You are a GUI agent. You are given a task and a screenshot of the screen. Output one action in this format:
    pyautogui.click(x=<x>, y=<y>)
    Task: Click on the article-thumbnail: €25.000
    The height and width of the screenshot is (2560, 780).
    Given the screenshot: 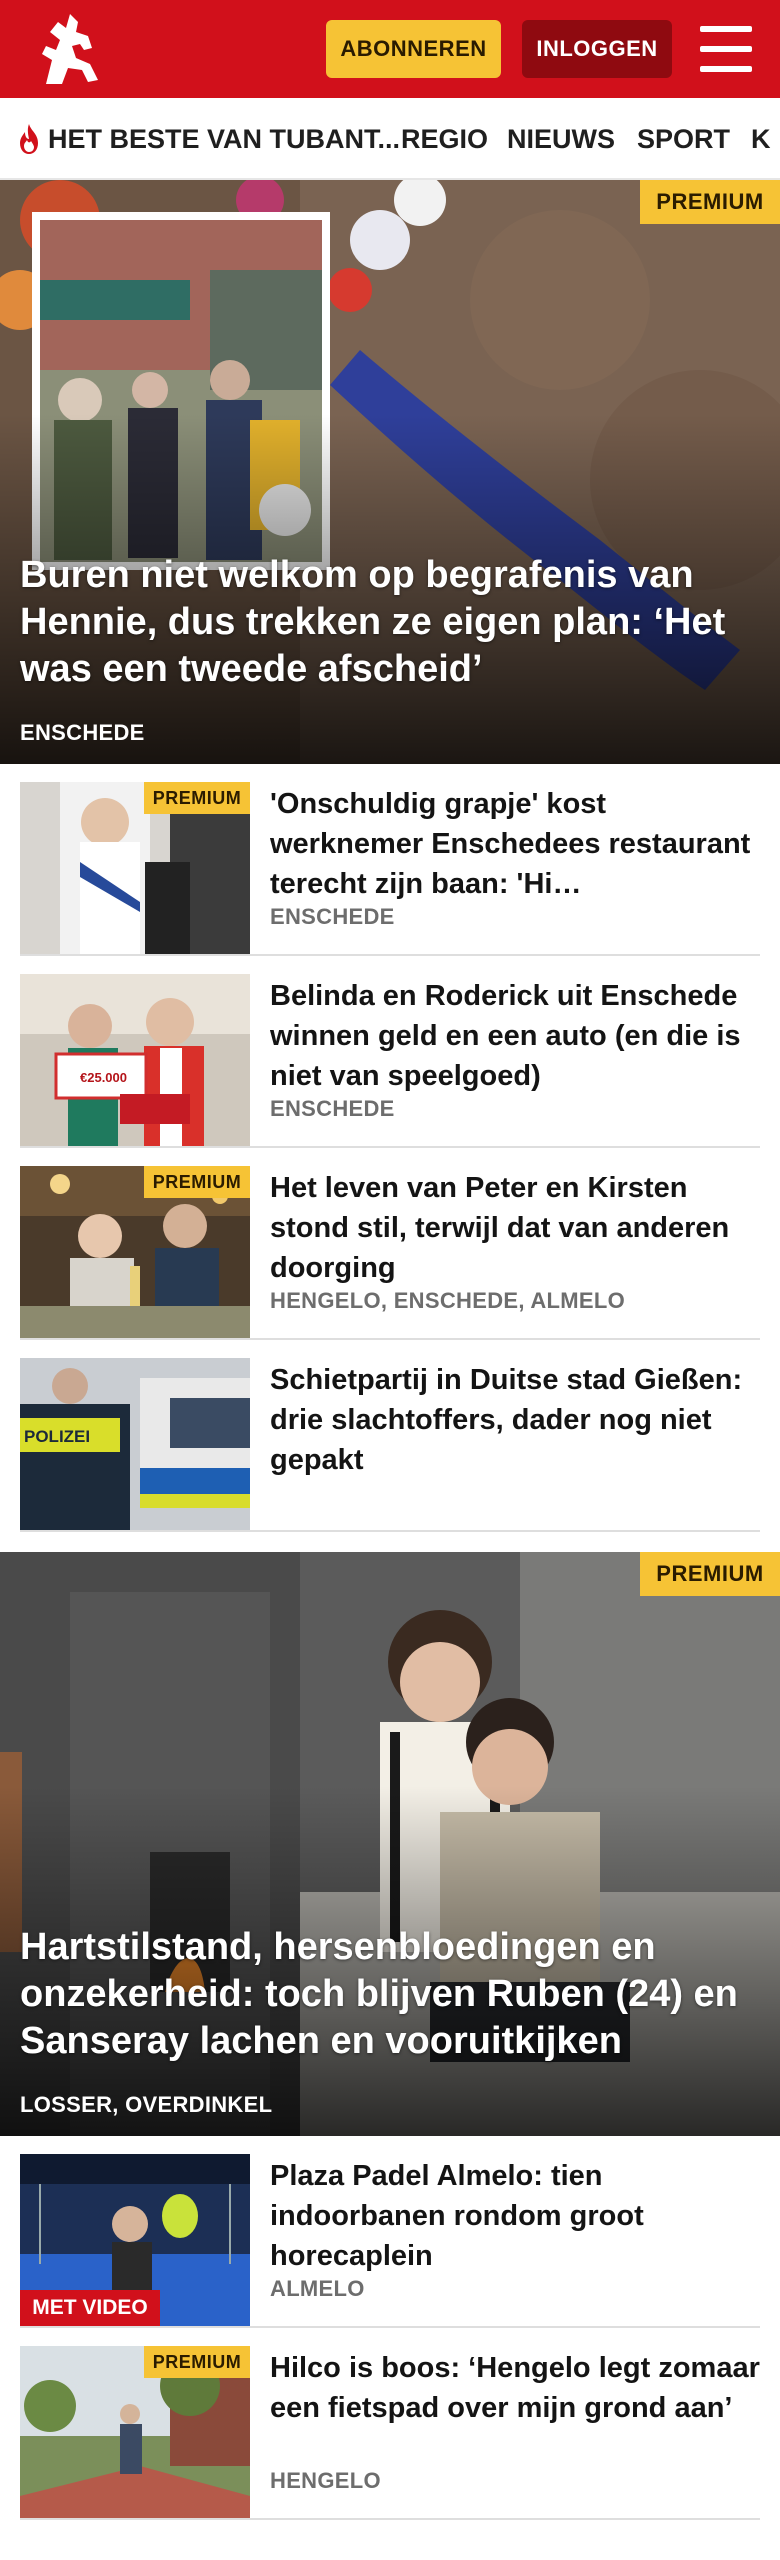 What is the action you would take?
    pyautogui.click(x=135, y=1060)
    